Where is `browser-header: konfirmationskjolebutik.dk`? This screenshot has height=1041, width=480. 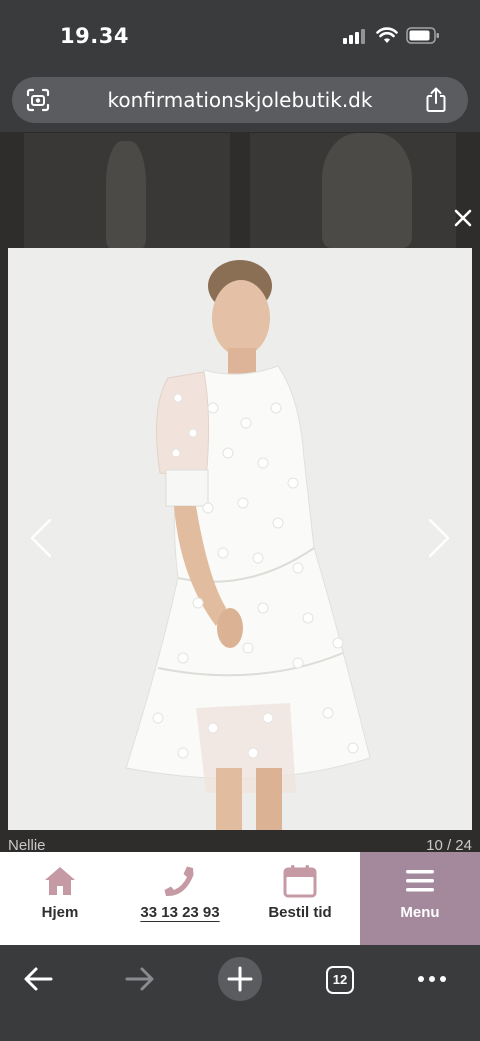
browser-header: konfirmationskjolebutik.dk is located at coordinates (240, 102).